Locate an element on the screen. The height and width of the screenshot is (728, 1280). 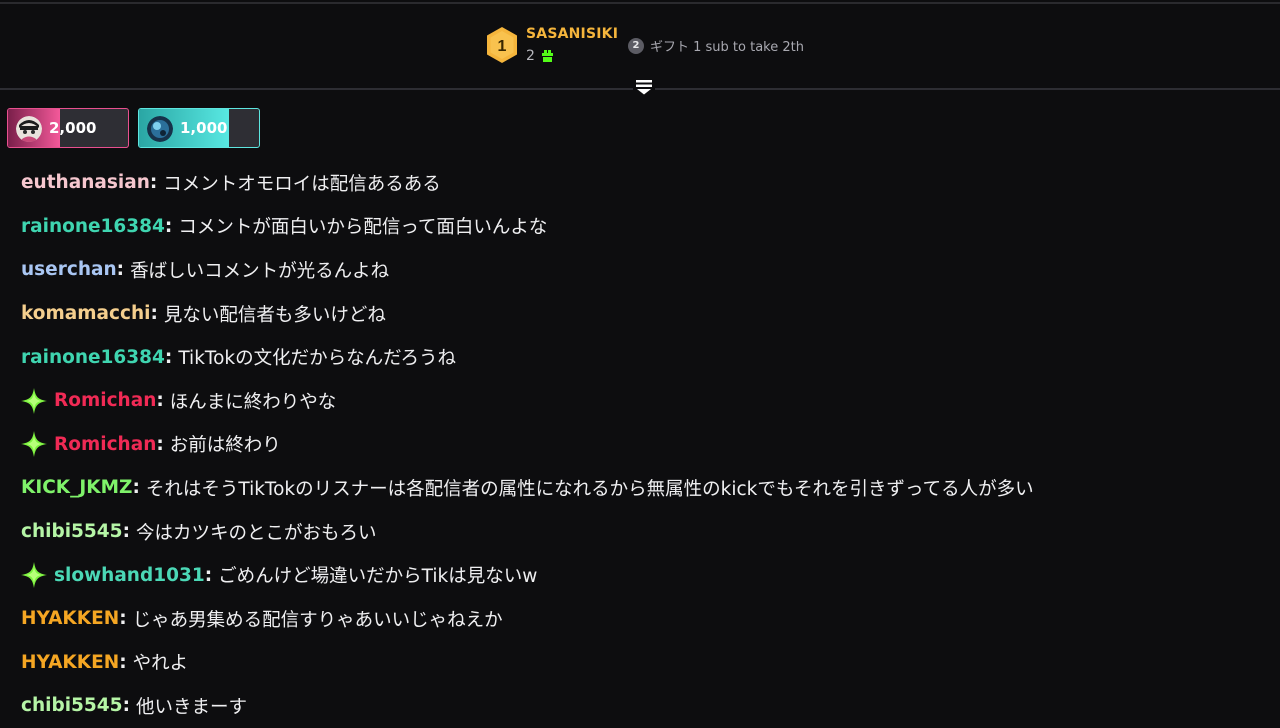
chat-message: euthanasian: コメントオモロイは配信あるある is located at coordinates (646, 183).